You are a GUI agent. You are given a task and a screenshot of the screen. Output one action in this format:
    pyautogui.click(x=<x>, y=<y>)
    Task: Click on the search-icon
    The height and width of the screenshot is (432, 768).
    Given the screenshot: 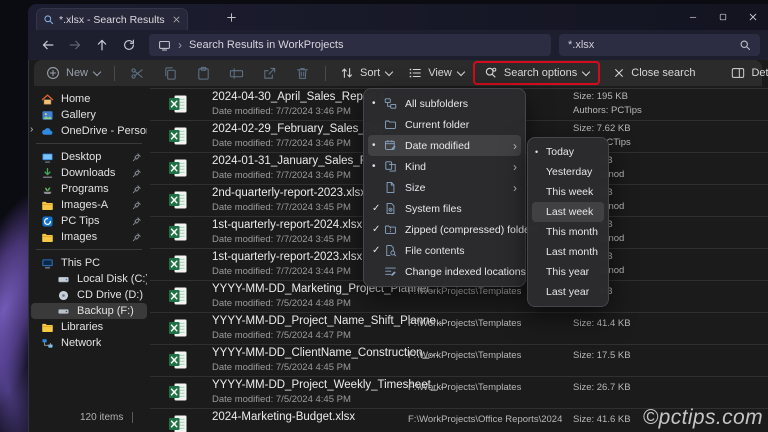 What is the action you would take?
    pyautogui.click(x=745, y=45)
    